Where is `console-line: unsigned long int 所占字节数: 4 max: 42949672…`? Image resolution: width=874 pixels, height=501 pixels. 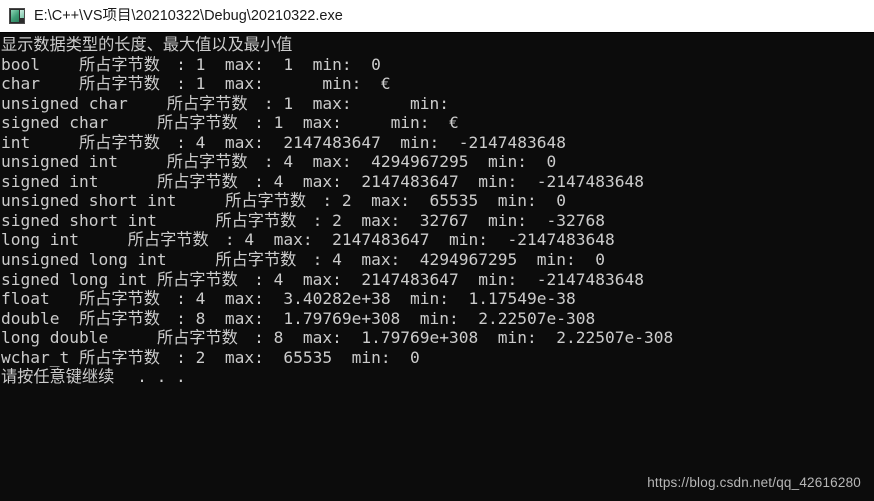 console-line: unsigned long int 所占字节数: 4 max: 42949672… is located at coordinates (303, 260).